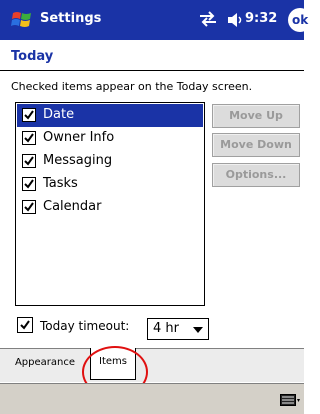  I want to click on timeout-dropdown: 4 hr, so click(178, 329).